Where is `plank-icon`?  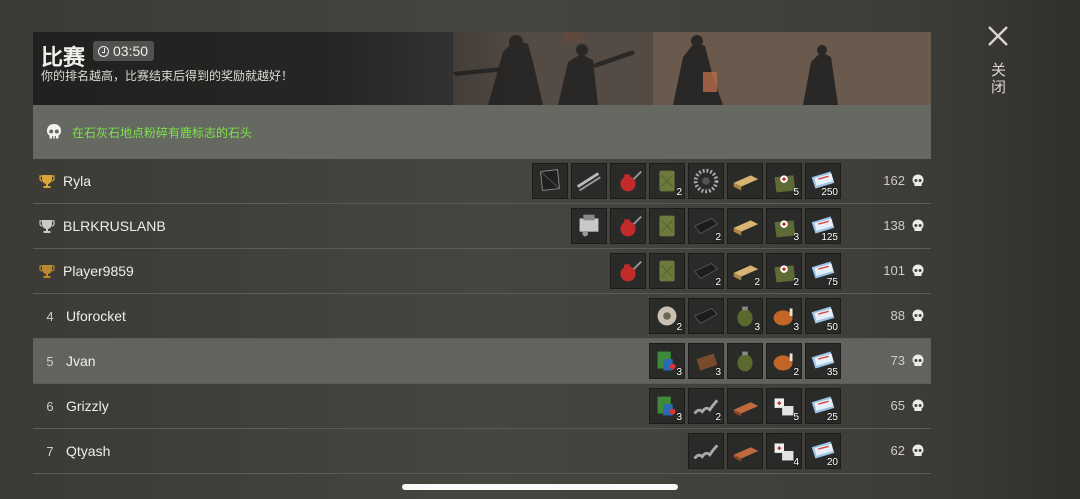
plank-icon is located at coordinates (746, 183).